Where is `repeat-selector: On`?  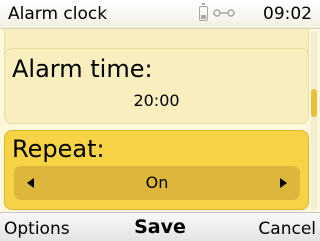 repeat-selector: On is located at coordinates (157, 183).